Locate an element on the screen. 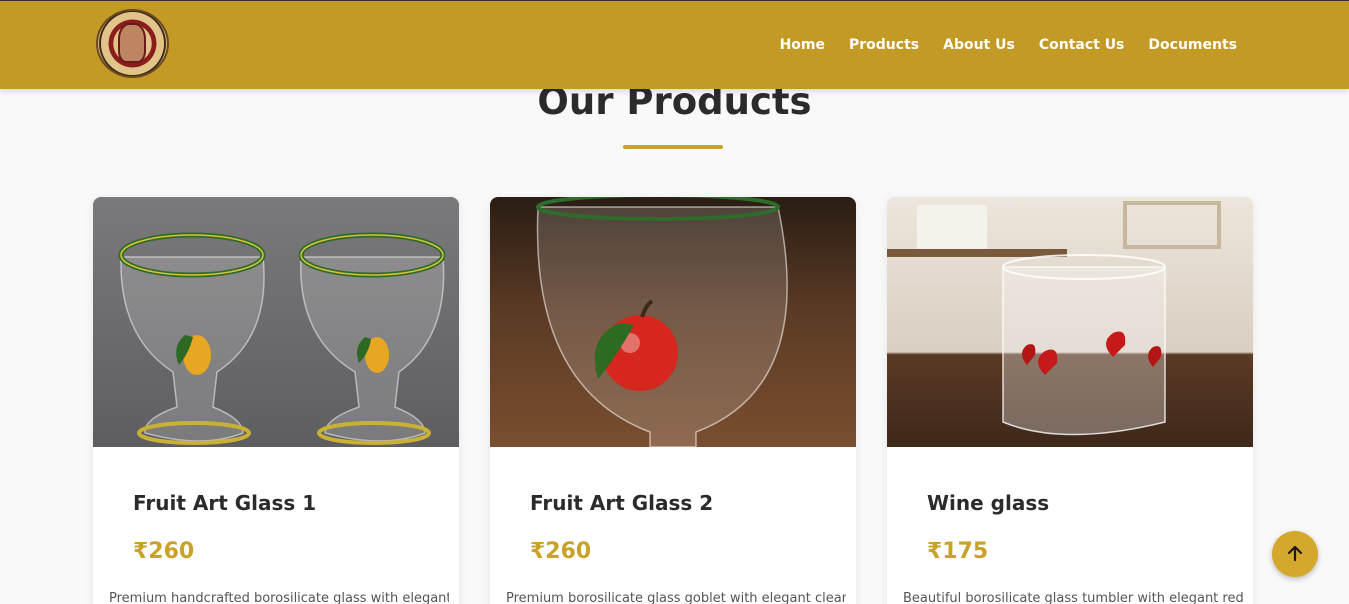  product-name-2: Fruit Art Glass 2 is located at coordinates (621, 503).